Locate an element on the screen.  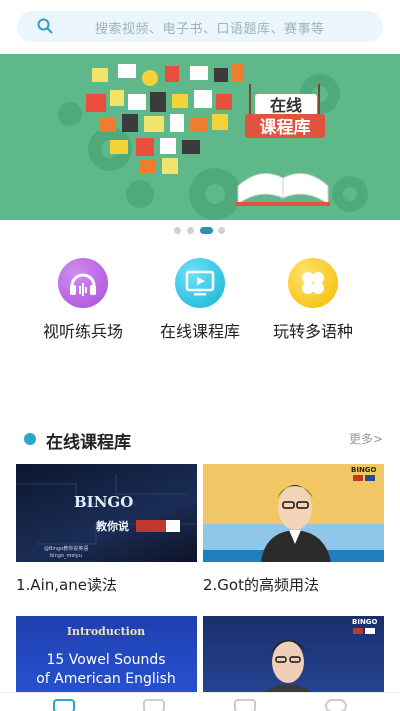
course-title: 1.Ain,ane读法 is located at coordinates (66, 585).